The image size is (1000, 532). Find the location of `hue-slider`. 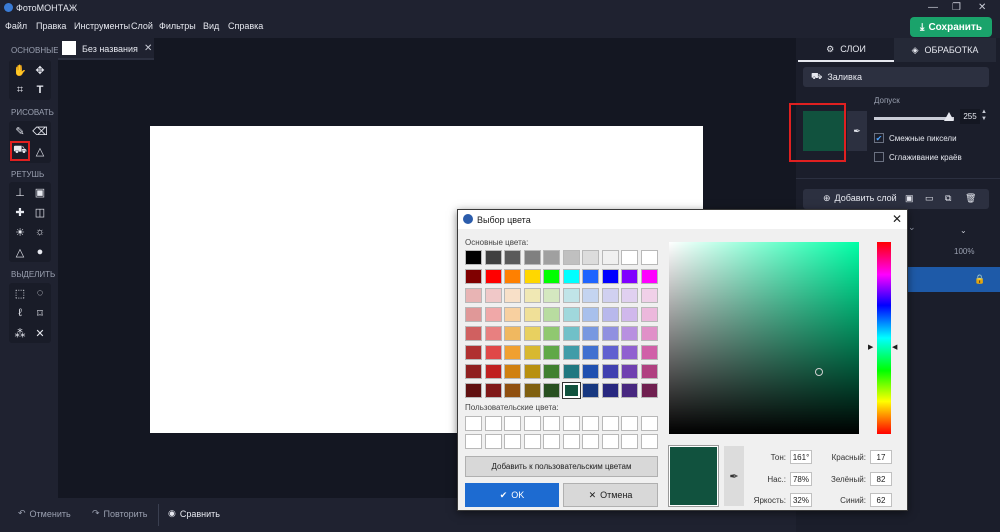

hue-slider is located at coordinates (884, 338).